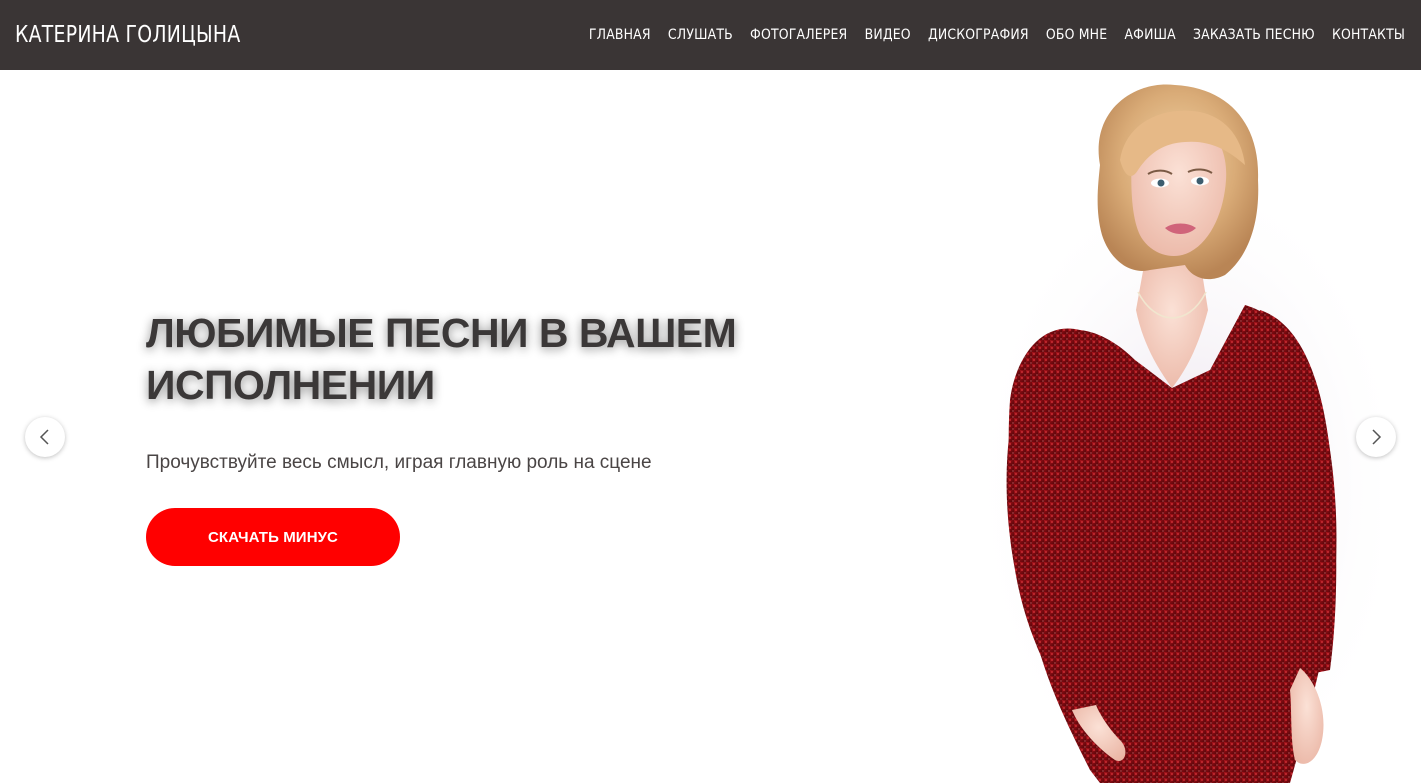 The width and height of the screenshot is (1421, 783). I want to click on nav-item-photo-gallery: ФОТОГАЛЕРЕЯ, so click(790, 35).